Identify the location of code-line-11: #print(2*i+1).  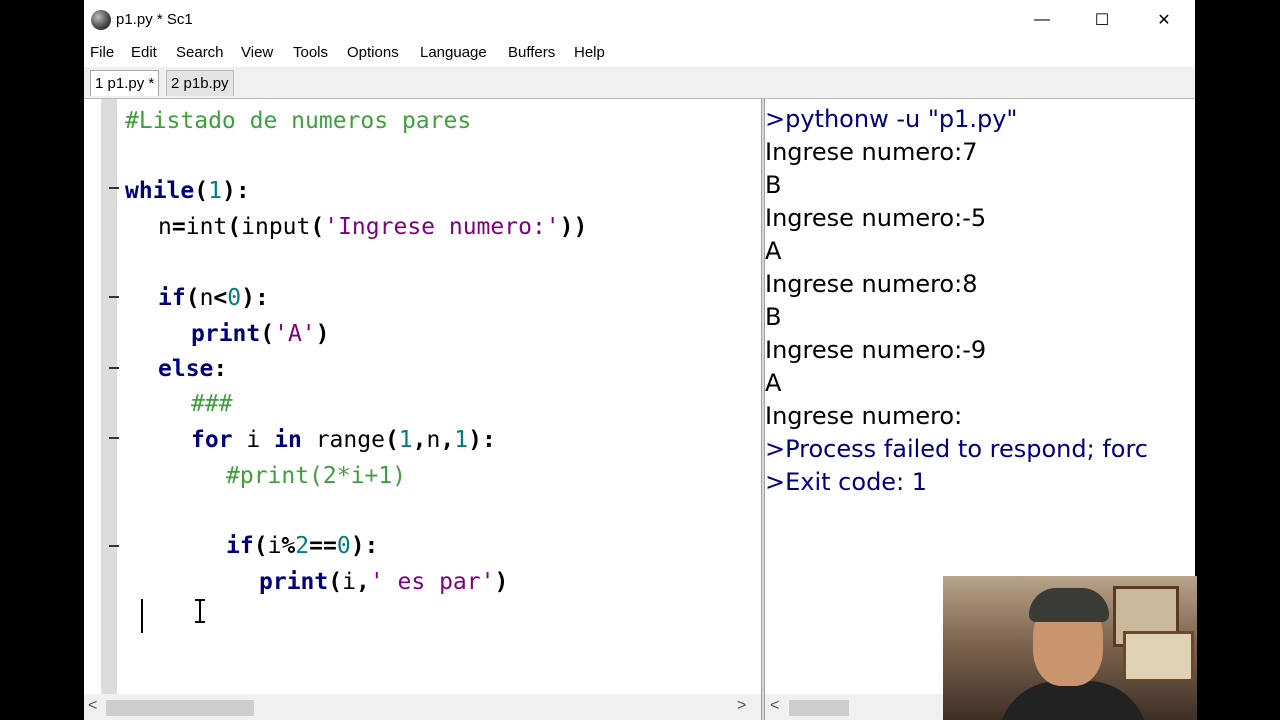
(316, 476).